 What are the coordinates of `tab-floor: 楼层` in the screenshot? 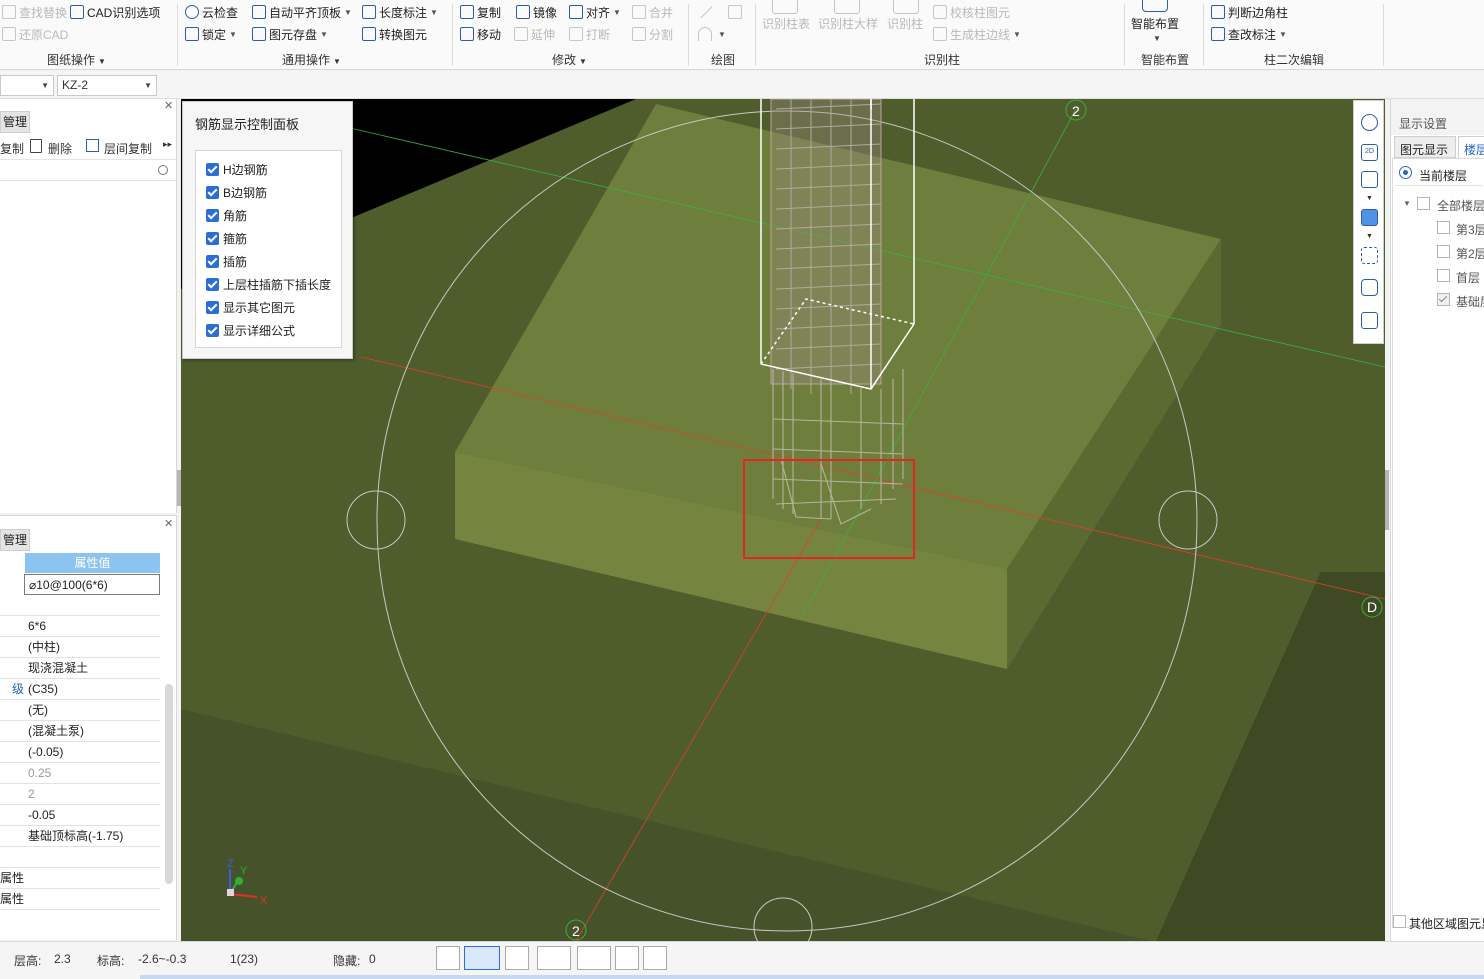 It's located at (1471, 147).